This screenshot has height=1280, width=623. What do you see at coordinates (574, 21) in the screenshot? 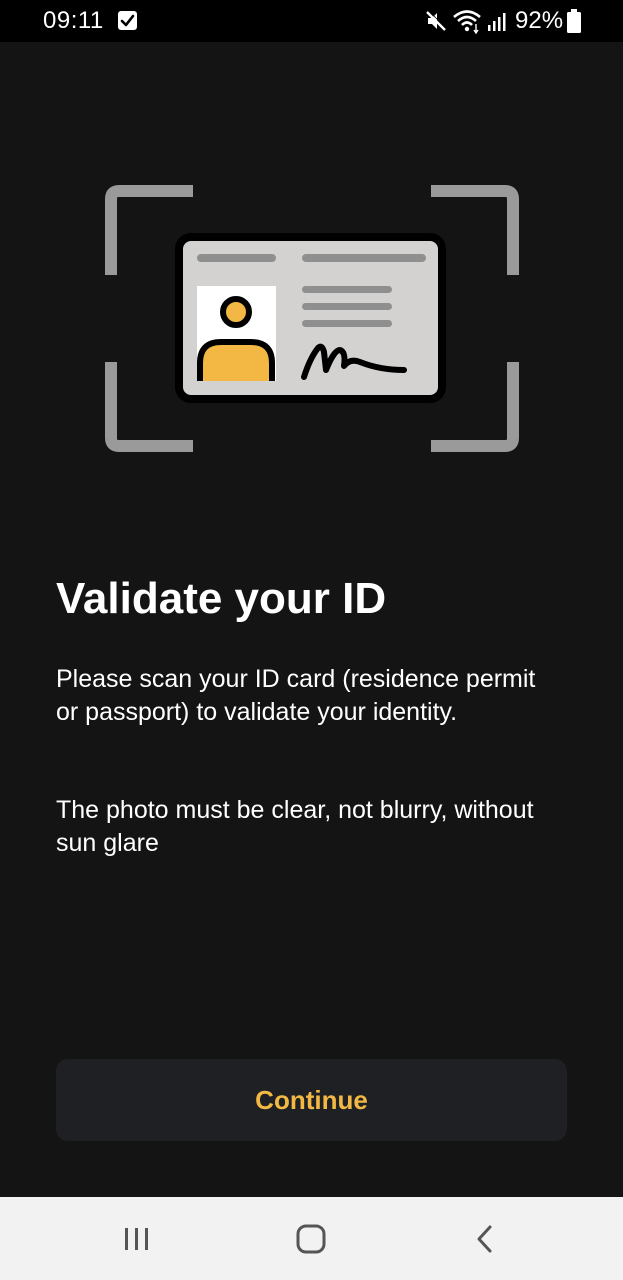
I see `battery-icon` at bounding box center [574, 21].